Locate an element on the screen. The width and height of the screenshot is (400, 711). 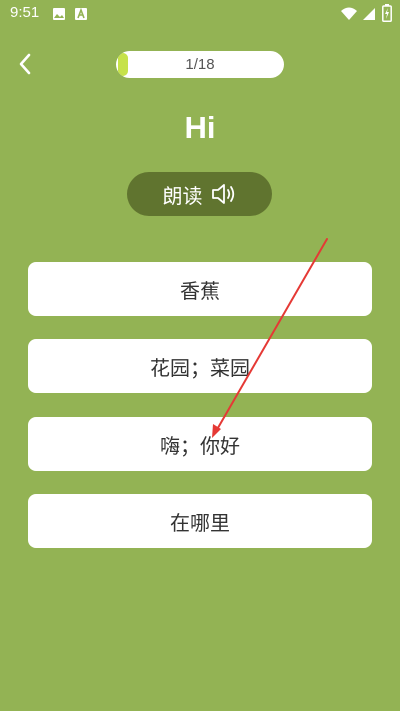
back-button is located at coordinates (26, 64).